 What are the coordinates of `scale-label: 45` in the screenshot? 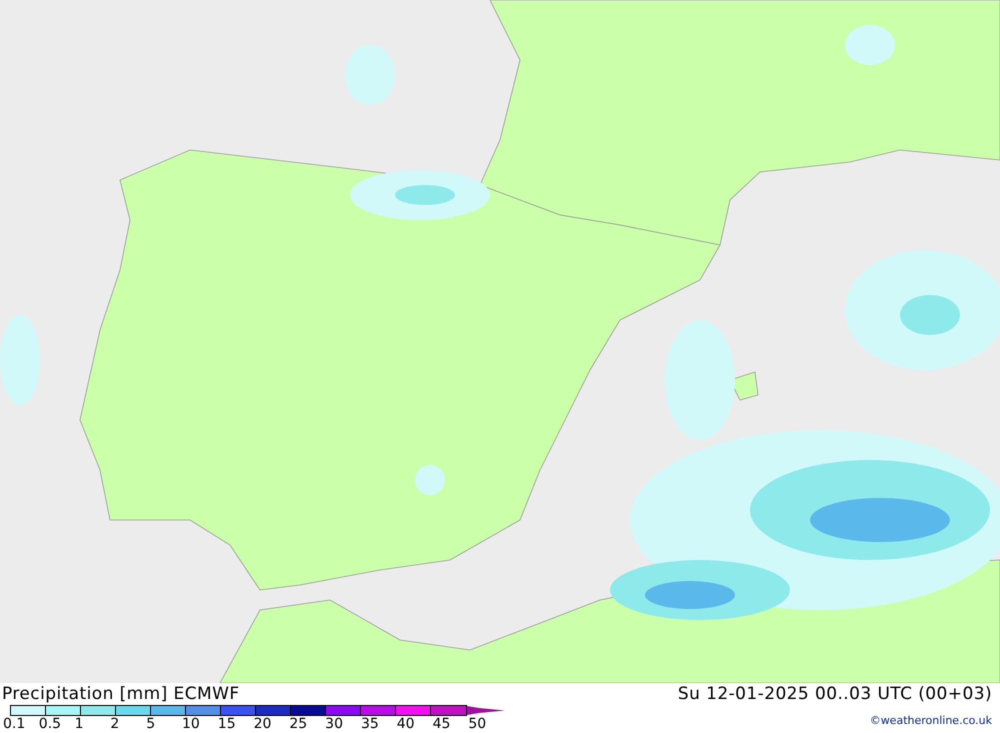 It's located at (442, 724).